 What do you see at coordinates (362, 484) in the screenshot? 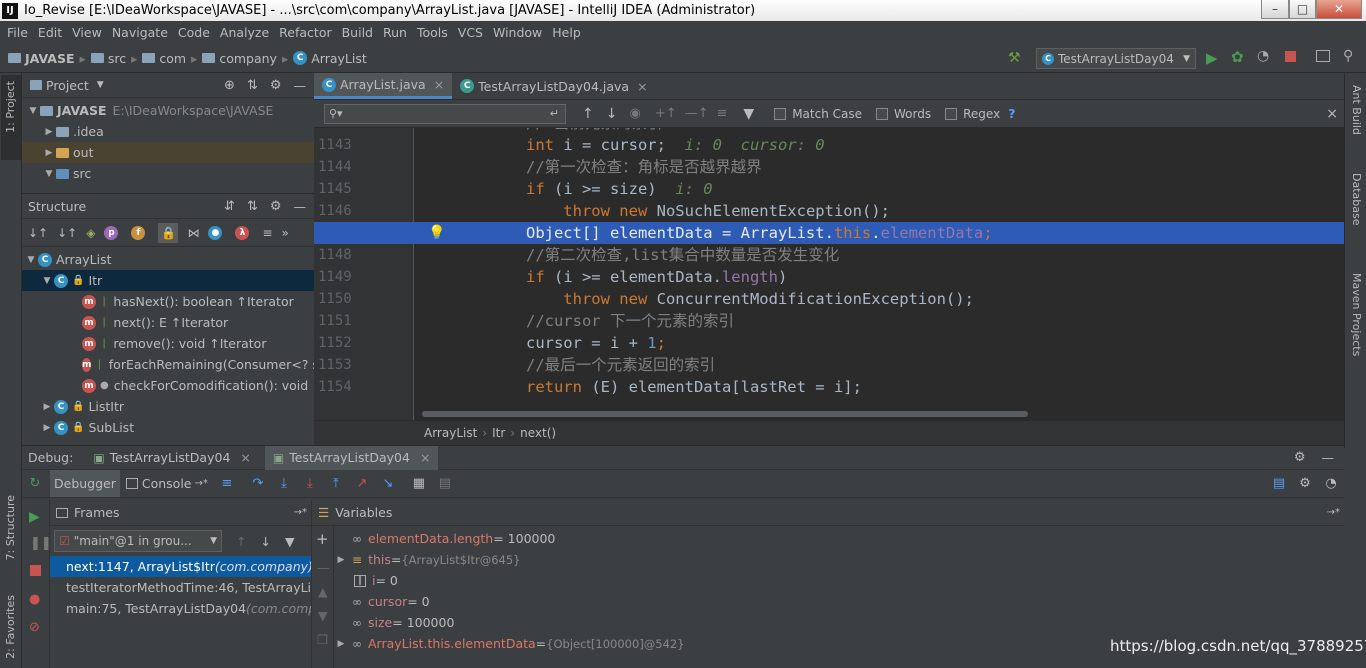
I see `drop-frame-icon: ↗` at bounding box center [362, 484].